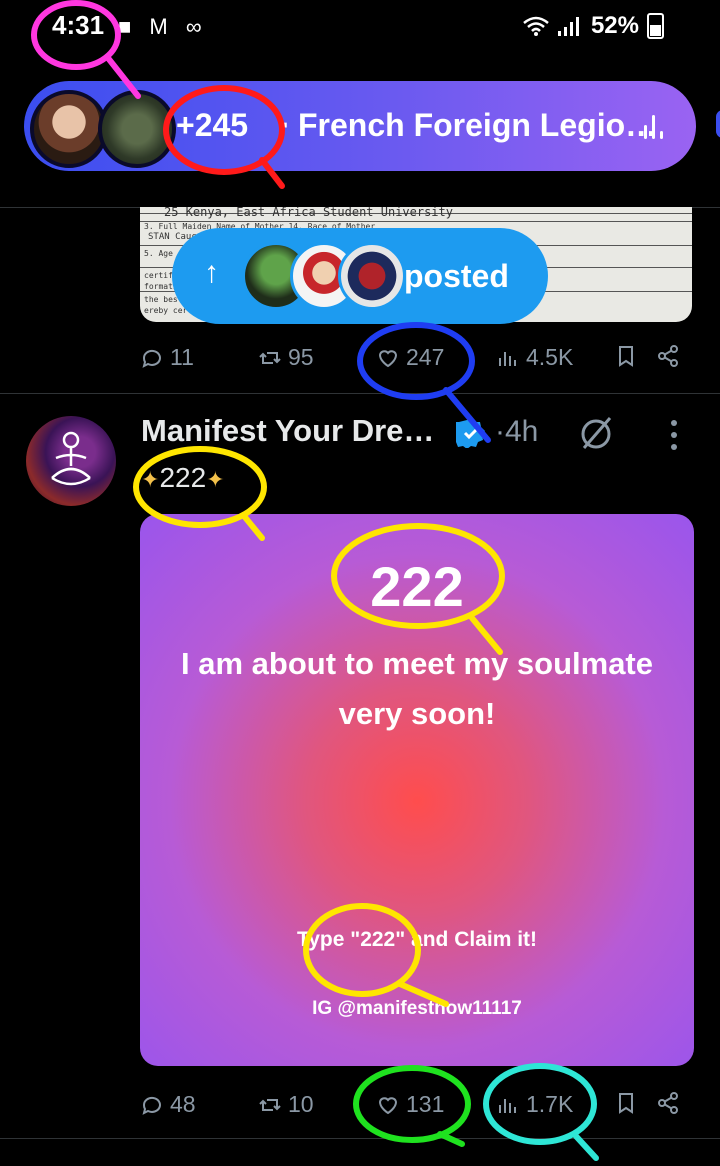  Describe the element at coordinates (451, 1139) in the screenshot. I see `annotation-handle` at that location.